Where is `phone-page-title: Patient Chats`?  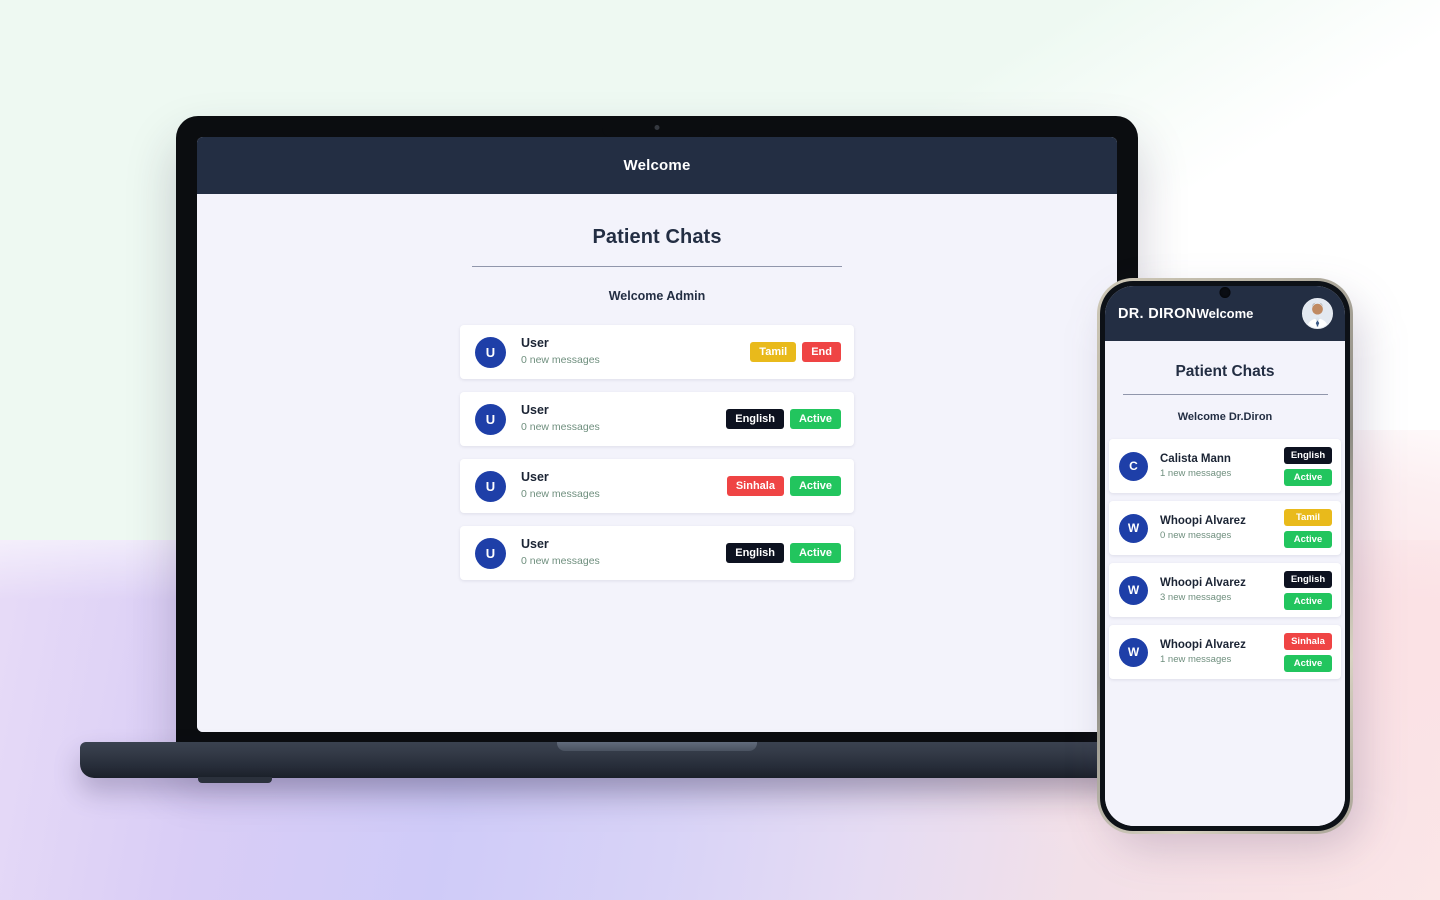
phone-page-title: Patient Chats is located at coordinates (1225, 371).